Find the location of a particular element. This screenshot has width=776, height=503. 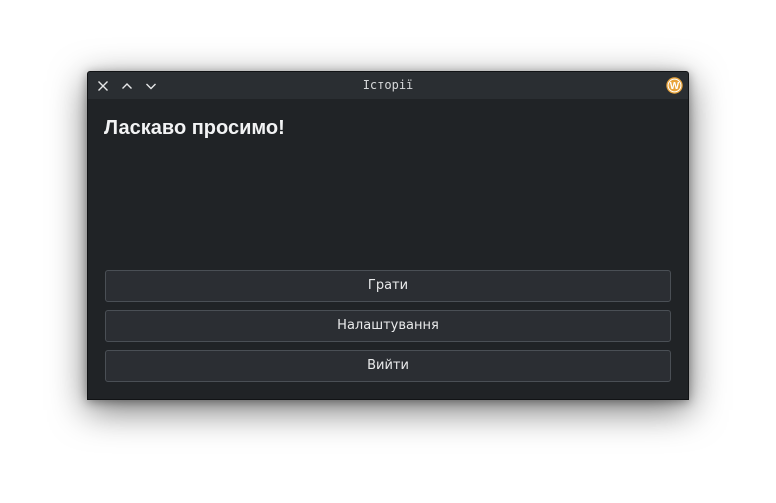

exit-button: Вийти is located at coordinates (388, 366).